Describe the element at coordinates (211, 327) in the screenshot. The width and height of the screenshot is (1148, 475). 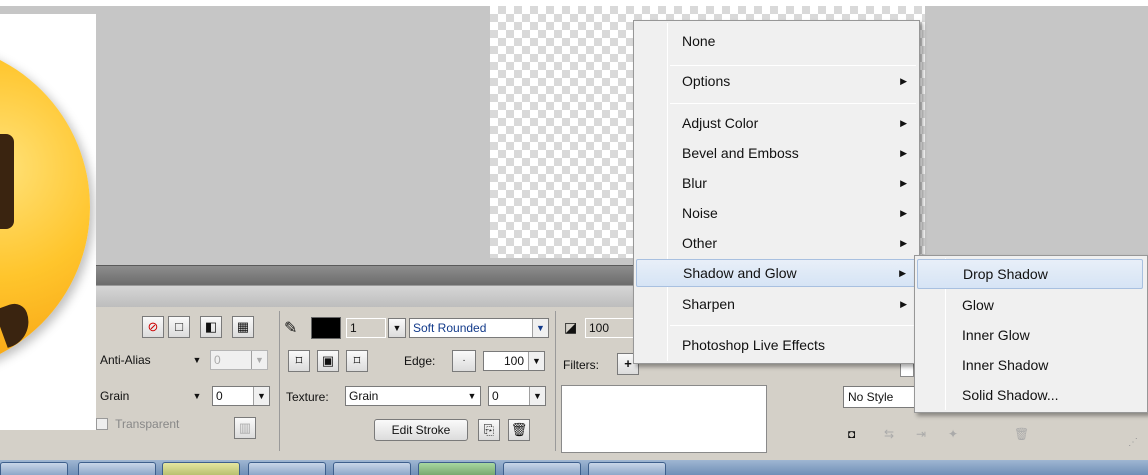
I see `gradient-fill-icon: ◧` at that location.